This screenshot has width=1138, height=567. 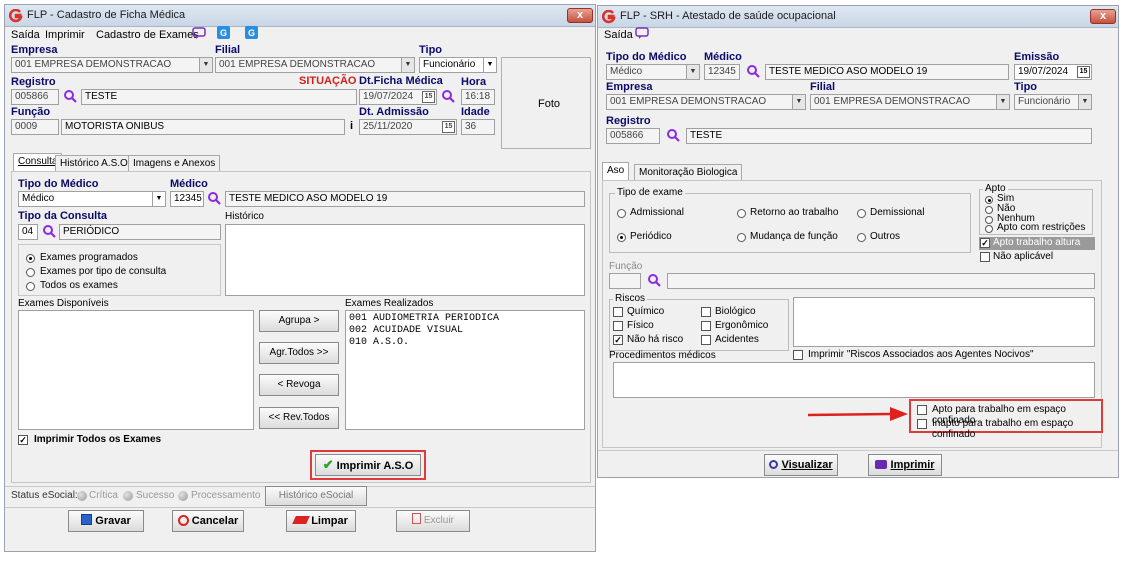 What do you see at coordinates (922, 410) in the screenshot?
I see `apto-confinado-checkbox` at bounding box center [922, 410].